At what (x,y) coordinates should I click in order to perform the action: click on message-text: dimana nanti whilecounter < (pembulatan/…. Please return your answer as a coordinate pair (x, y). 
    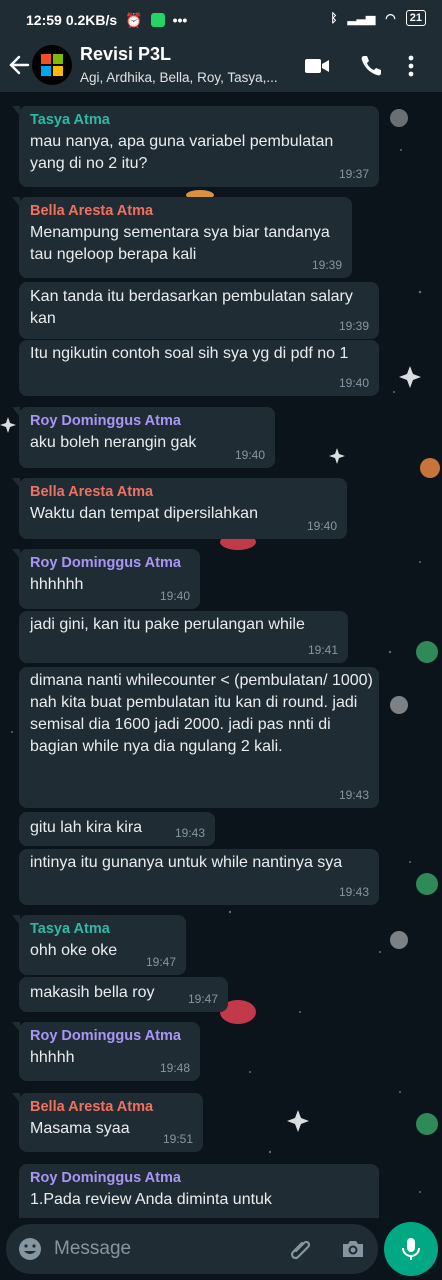
    Looking at the image, I should click on (201, 713).